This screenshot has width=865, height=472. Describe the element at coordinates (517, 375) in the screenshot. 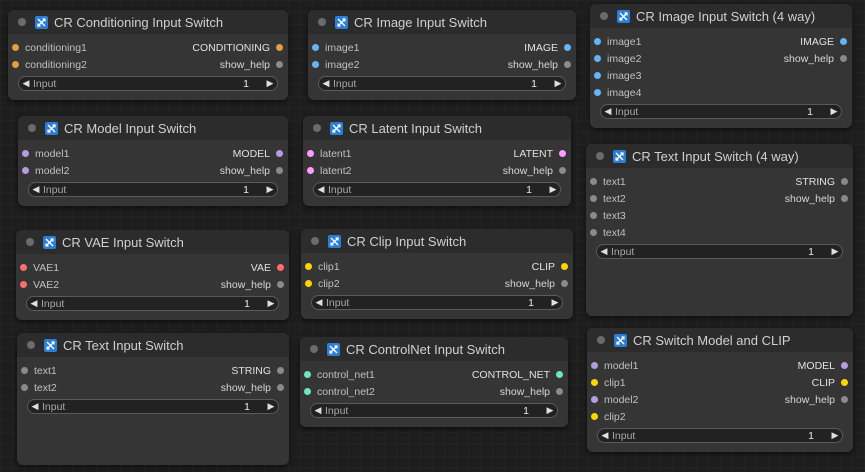

I see `output-slot-control-net: CONTROL_NET` at that location.